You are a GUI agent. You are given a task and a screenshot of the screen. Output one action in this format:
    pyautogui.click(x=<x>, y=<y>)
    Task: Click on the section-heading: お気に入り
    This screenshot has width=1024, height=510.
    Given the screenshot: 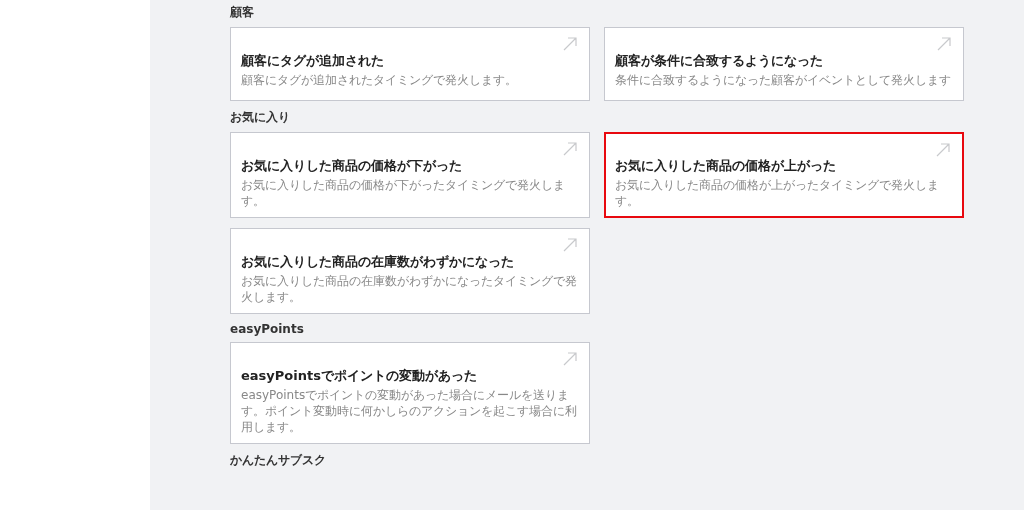 What is the action you would take?
    pyautogui.click(x=260, y=117)
    